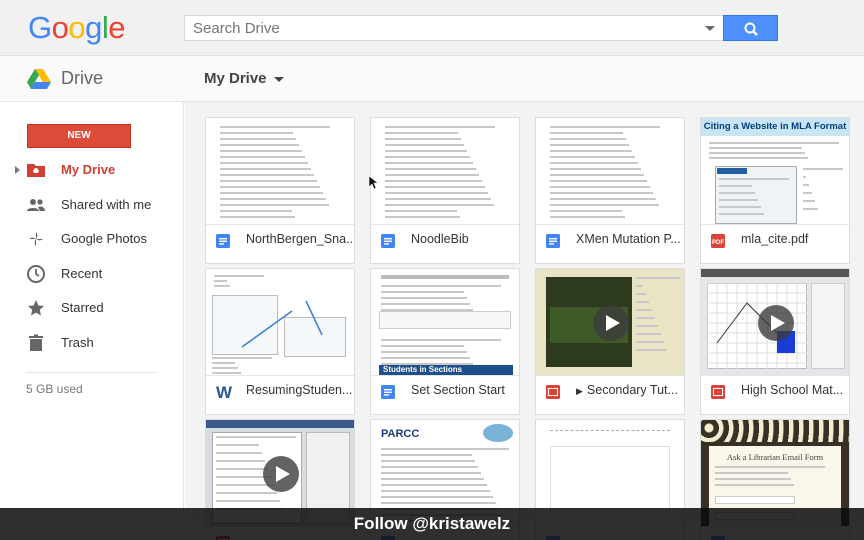 The image size is (864, 540). Describe the element at coordinates (77, 28) in the screenshot. I see `google-logo: Google` at that location.